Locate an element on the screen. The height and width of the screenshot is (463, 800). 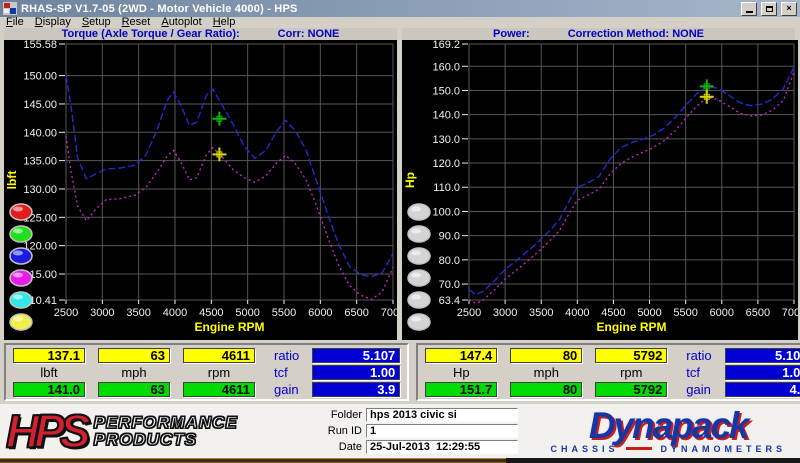
y-tick-label: 70.0 is located at coordinates (449, 285).